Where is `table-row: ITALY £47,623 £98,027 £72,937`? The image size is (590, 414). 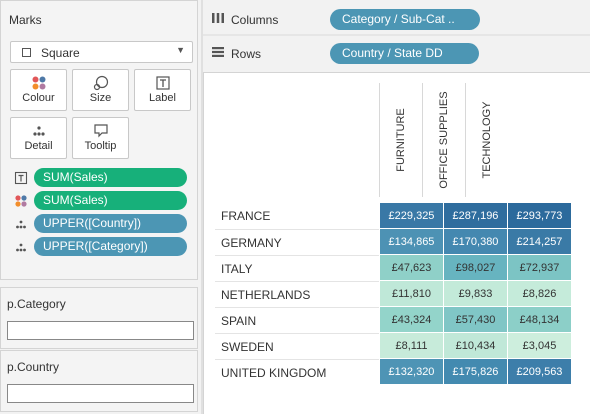 table-row: ITALY £47,623 £98,027 £72,937 is located at coordinates (396, 268).